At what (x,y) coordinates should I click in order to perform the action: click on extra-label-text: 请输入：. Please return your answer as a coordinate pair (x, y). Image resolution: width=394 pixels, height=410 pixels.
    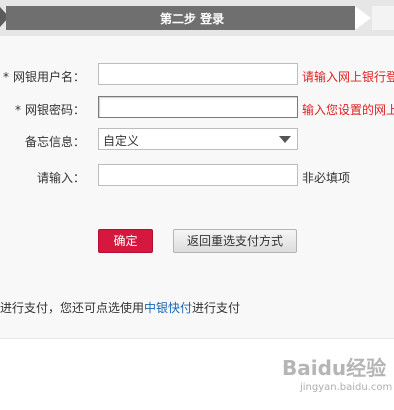
    Looking at the image, I should click on (60, 178).